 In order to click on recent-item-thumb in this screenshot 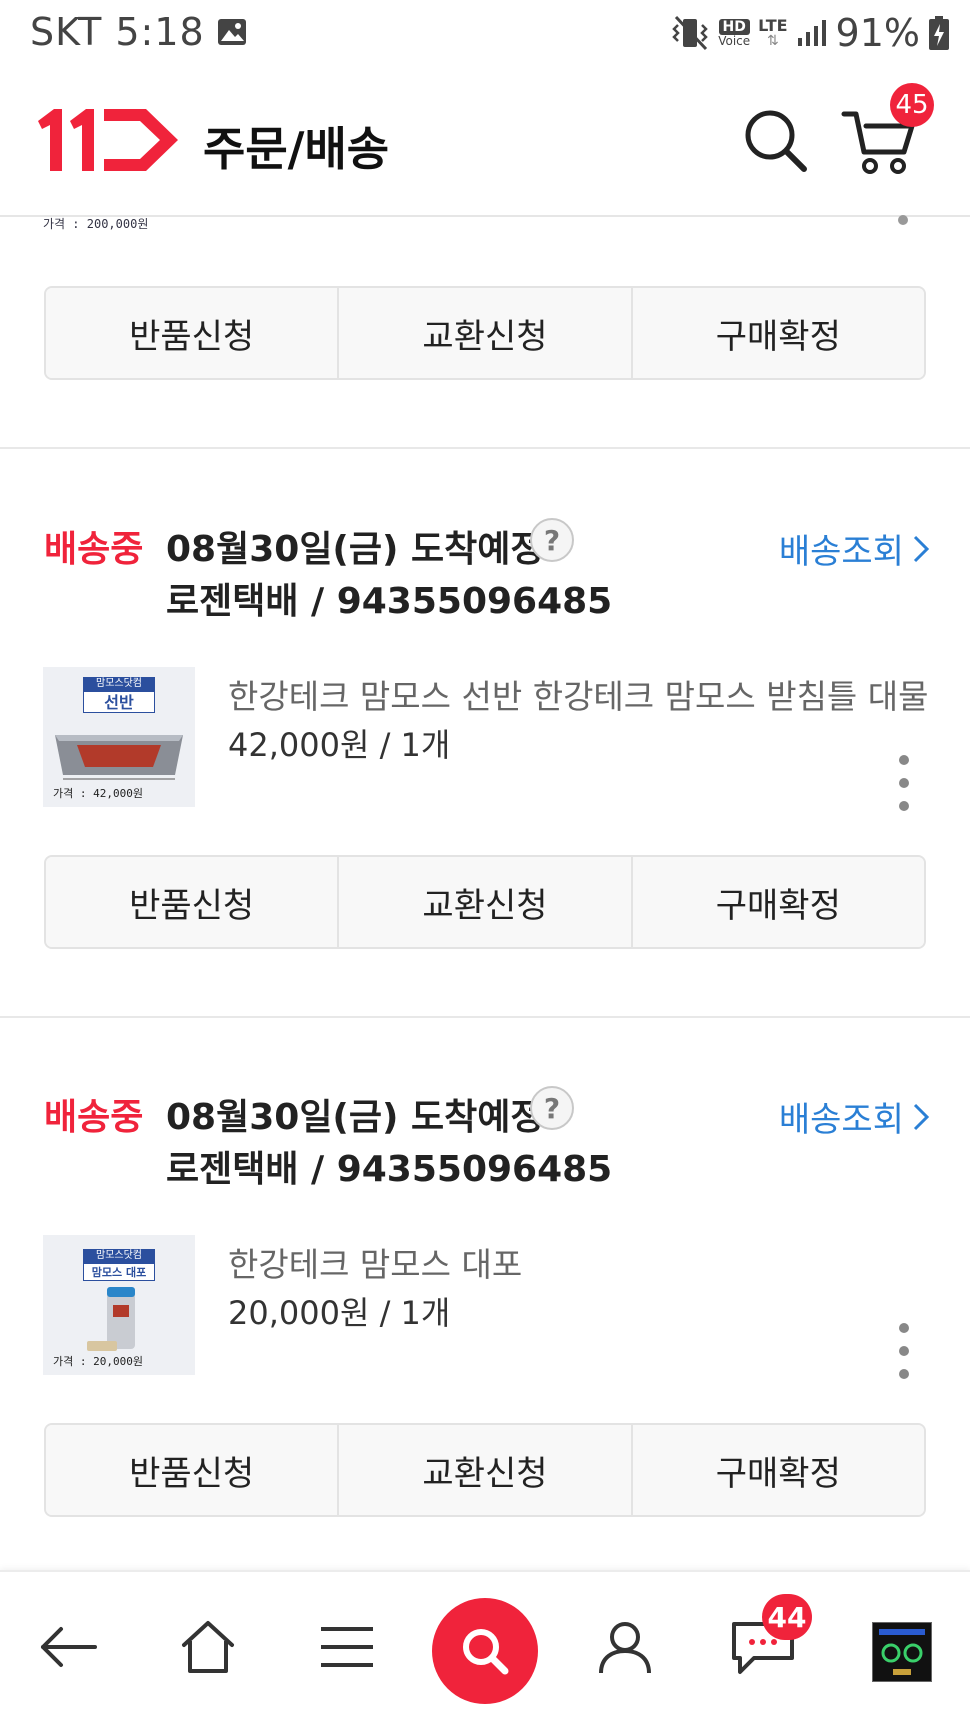, I will do `click(902, 1652)`.